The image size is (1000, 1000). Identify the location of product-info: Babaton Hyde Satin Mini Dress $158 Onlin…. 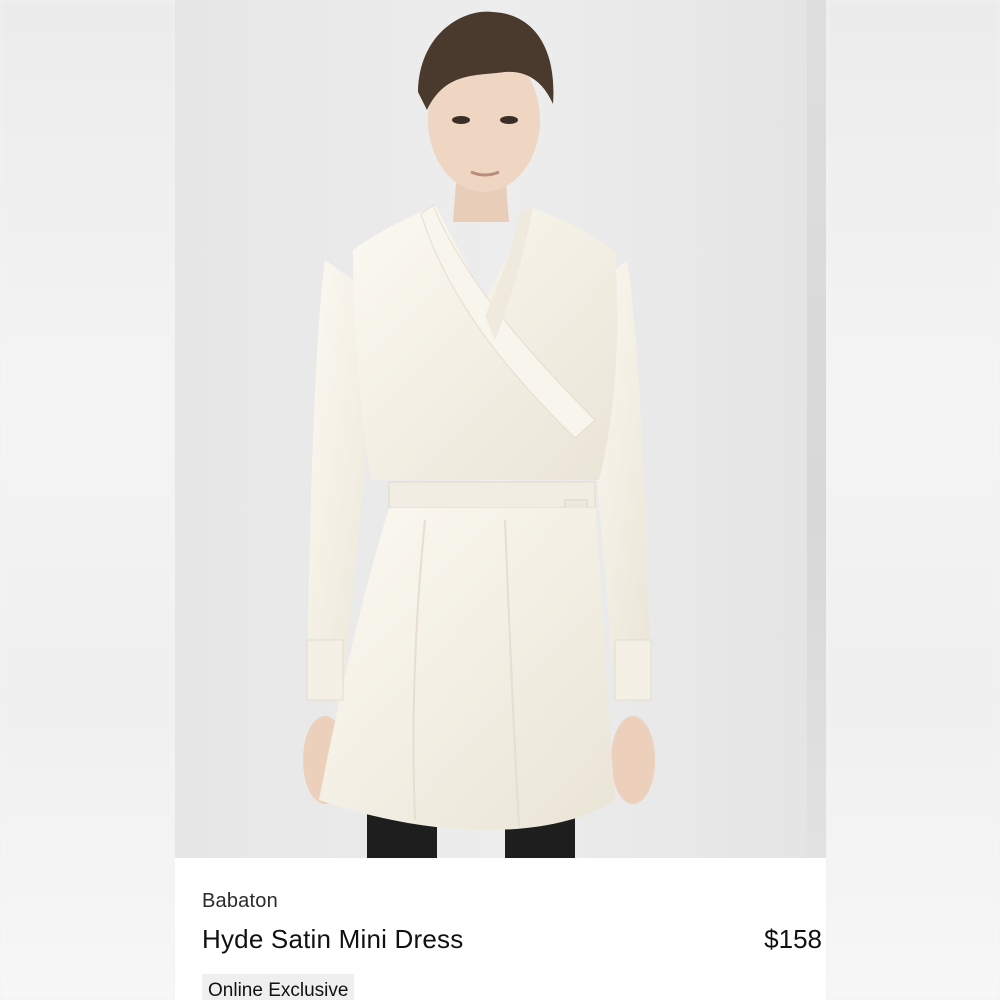
(500, 929).